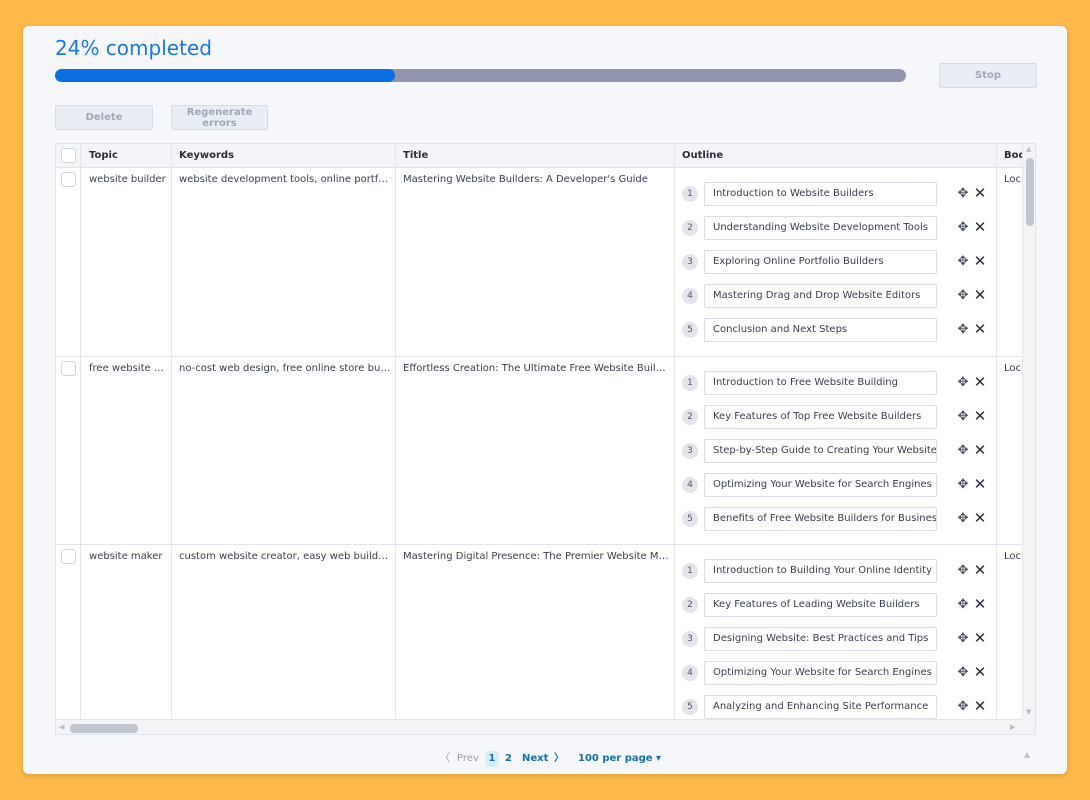  Describe the element at coordinates (702, 156) in the screenshot. I see `column-header-outline: Outline` at that location.